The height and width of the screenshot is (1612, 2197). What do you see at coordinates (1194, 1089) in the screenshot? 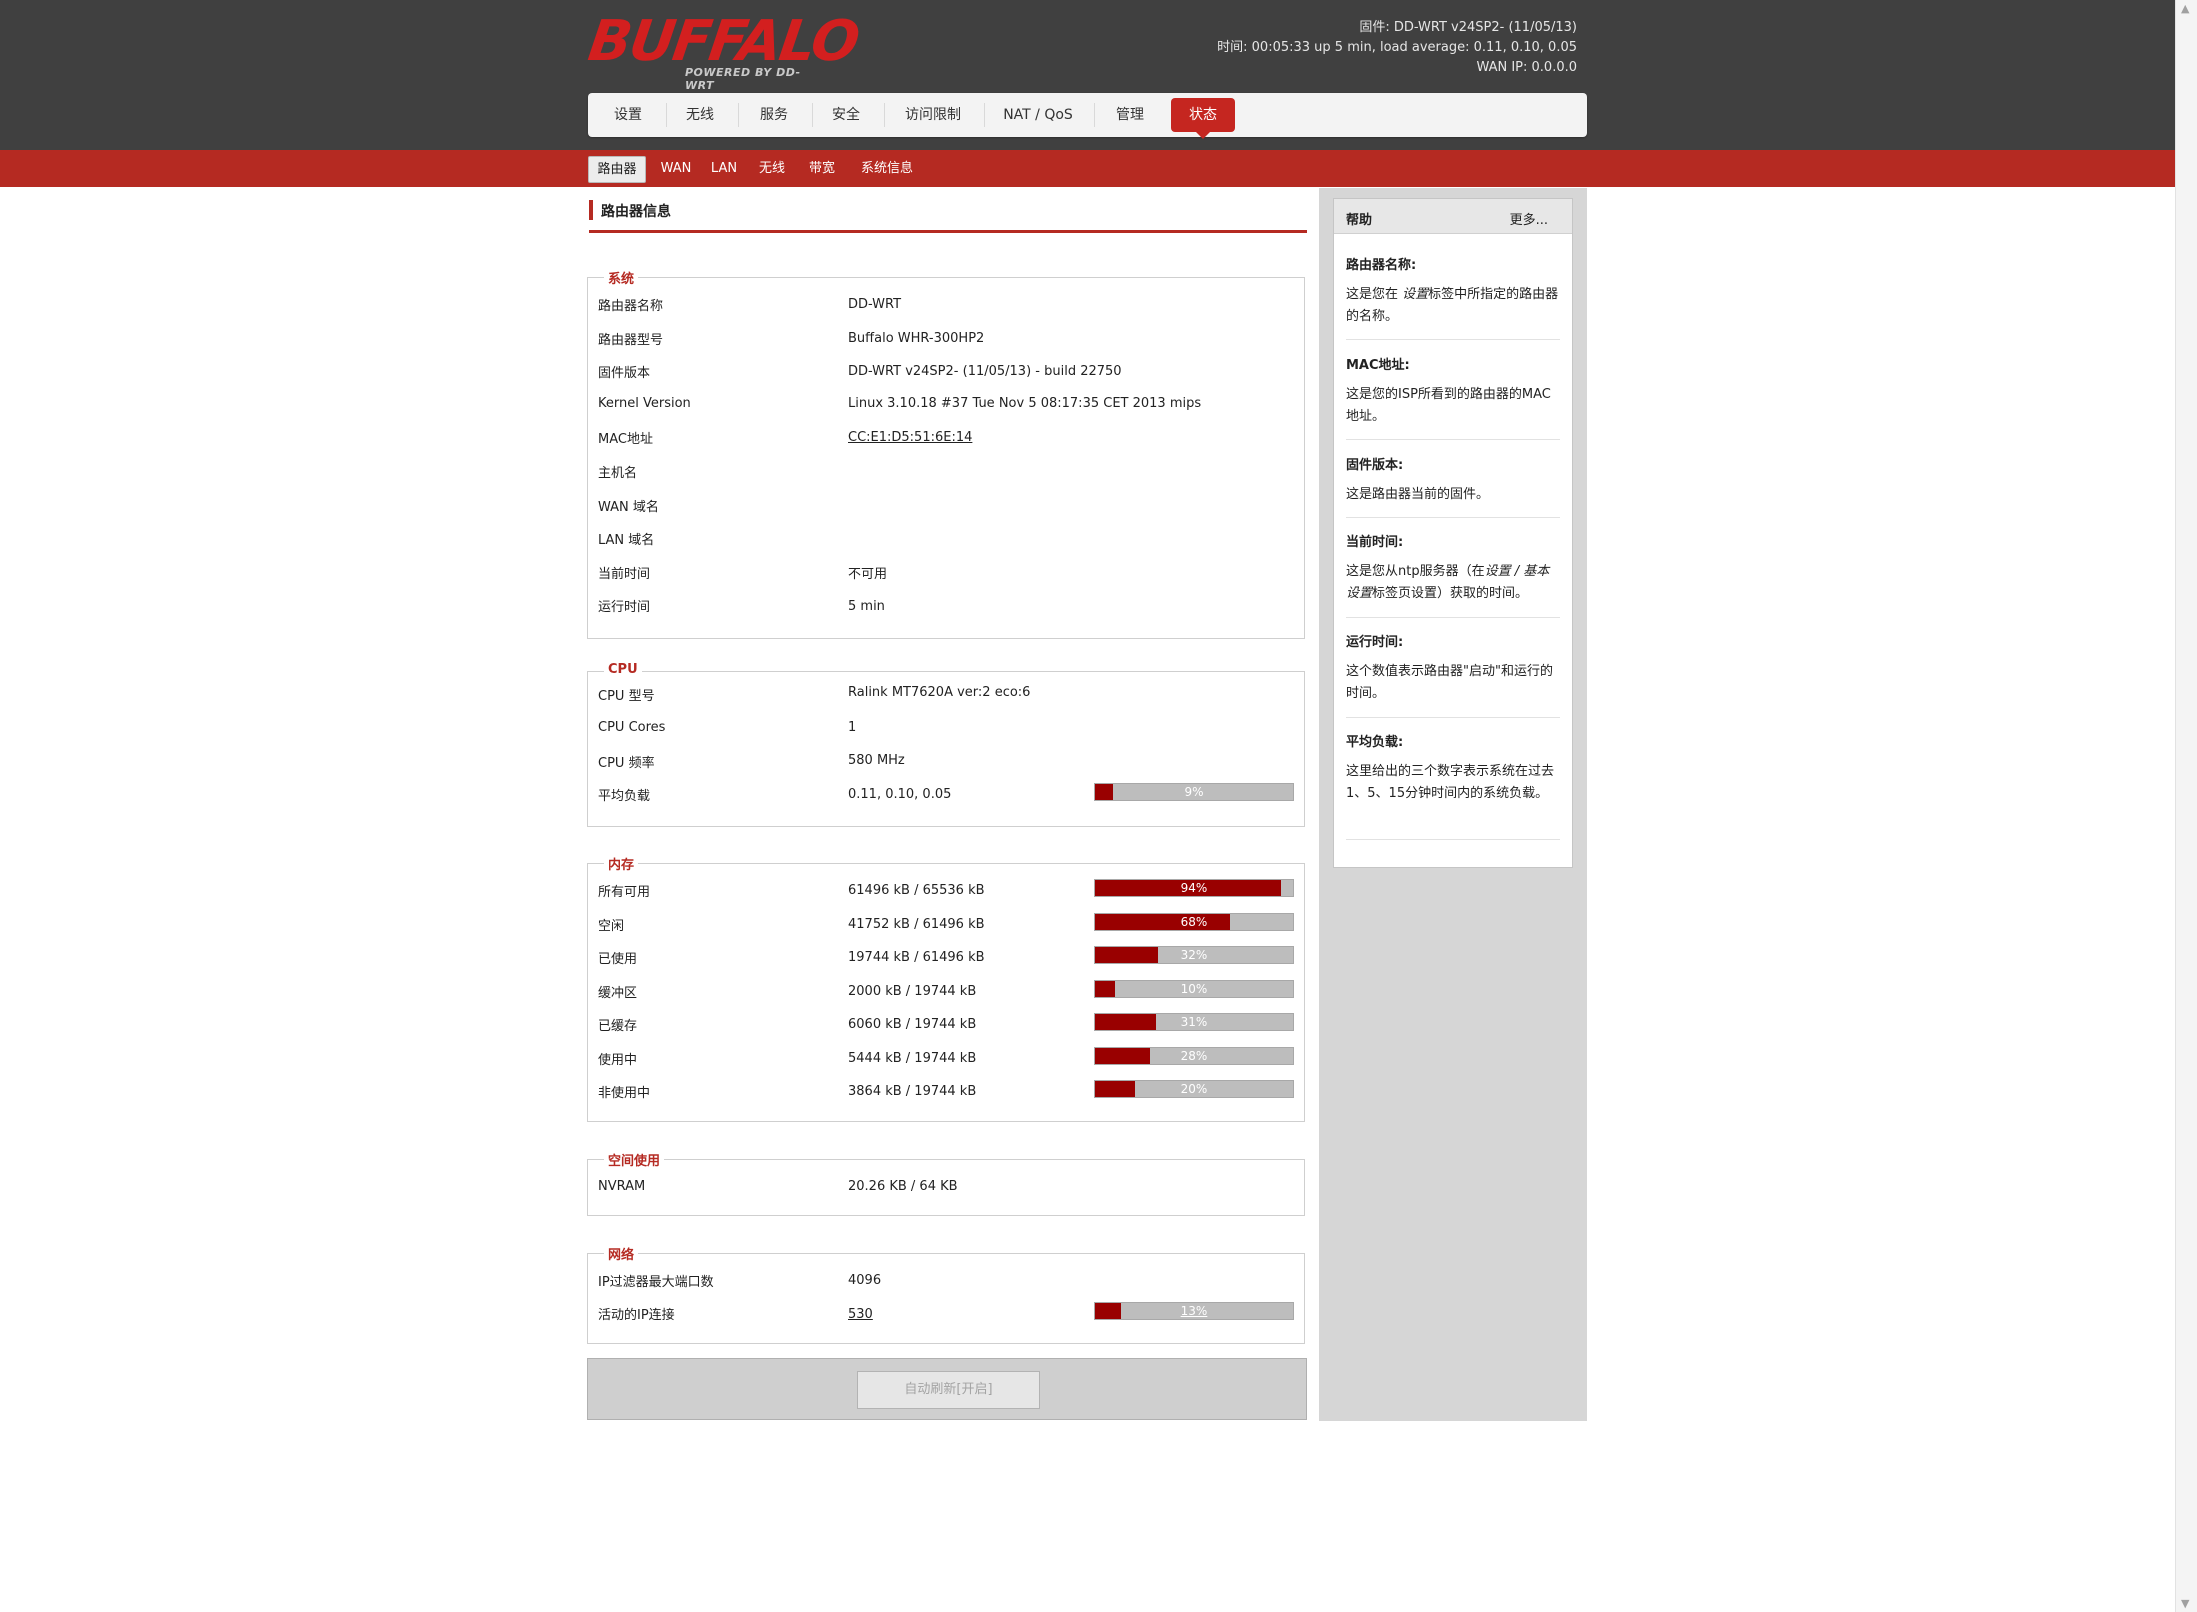
I see `memory-meter: 20%` at bounding box center [1194, 1089].